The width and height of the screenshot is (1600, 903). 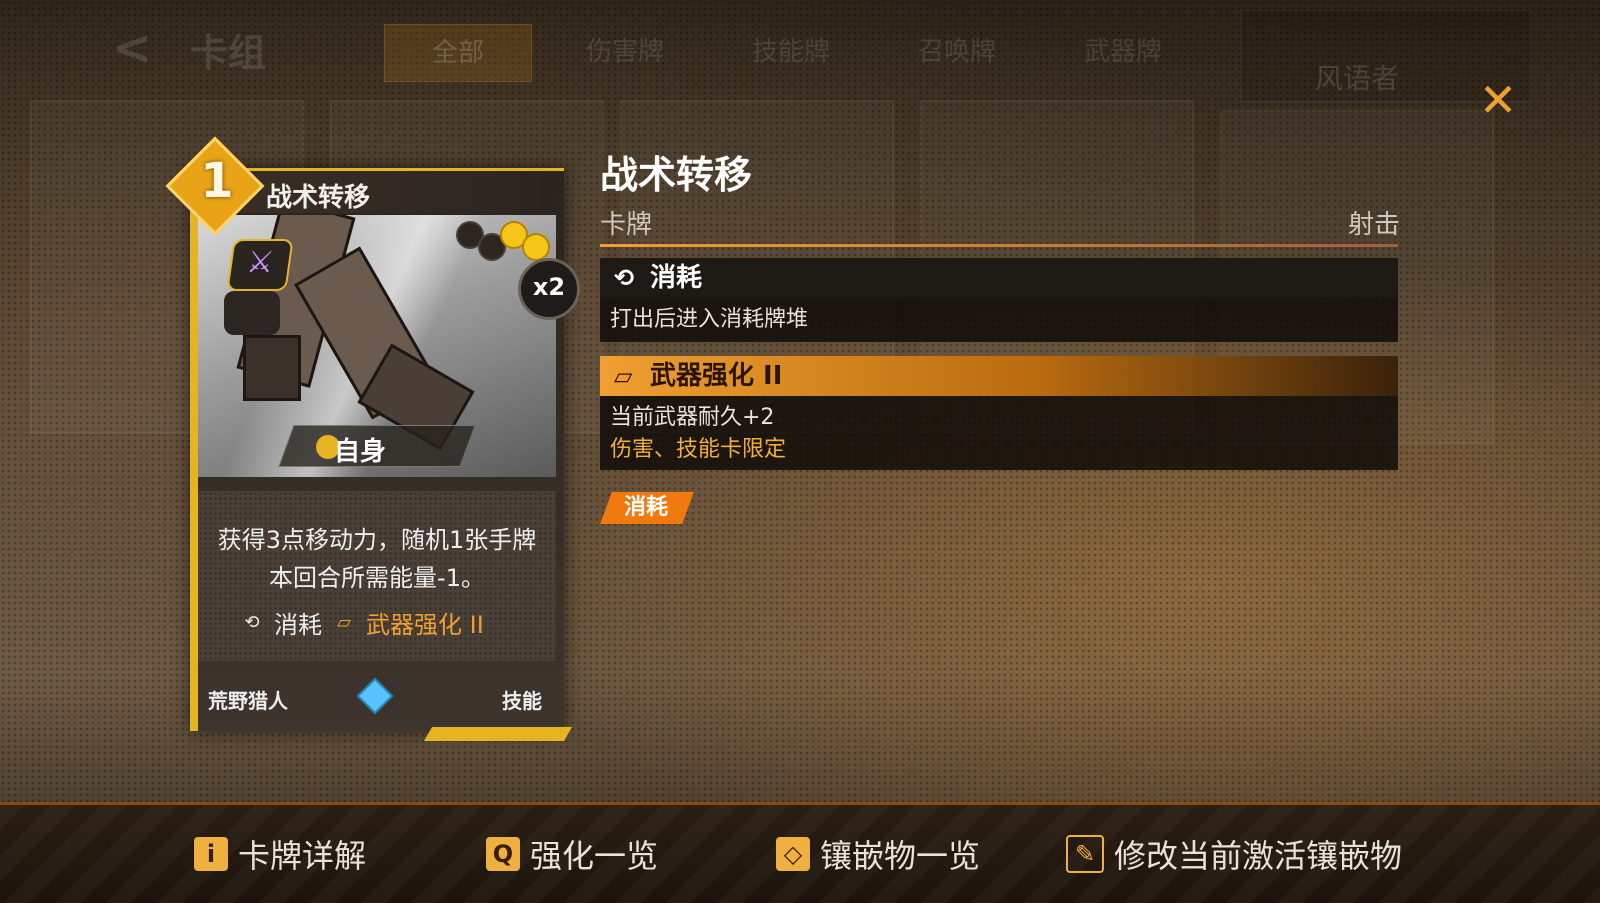 I want to click on keyword-panel-consume: ⟲ 消耗 打出后进入消耗牌堆, so click(x=999, y=300).